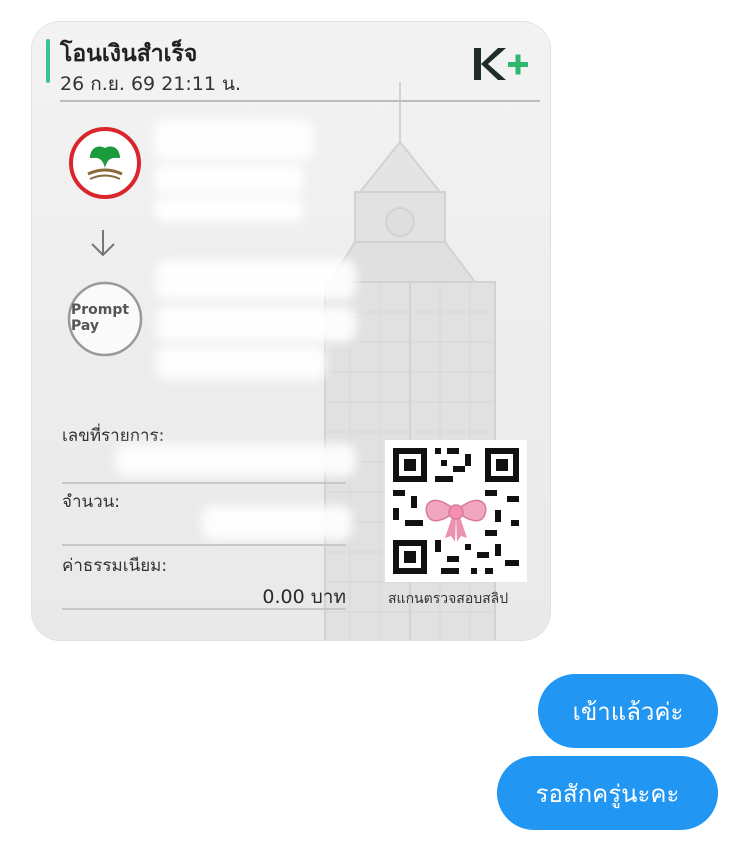 The width and height of the screenshot is (750, 844). Describe the element at coordinates (501, 64) in the screenshot. I see `kplus-logo-icon` at that location.